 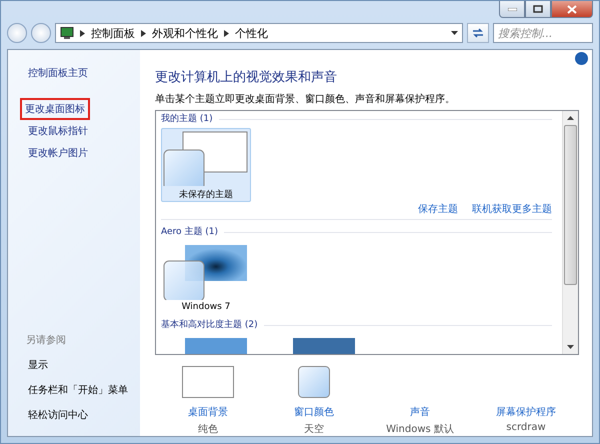 What do you see at coordinates (305, 99) in the screenshot?
I see `page-description: 单击某个主题立即更改桌面背景、窗口颜色、声音和屏幕保护程序。` at bounding box center [305, 99].